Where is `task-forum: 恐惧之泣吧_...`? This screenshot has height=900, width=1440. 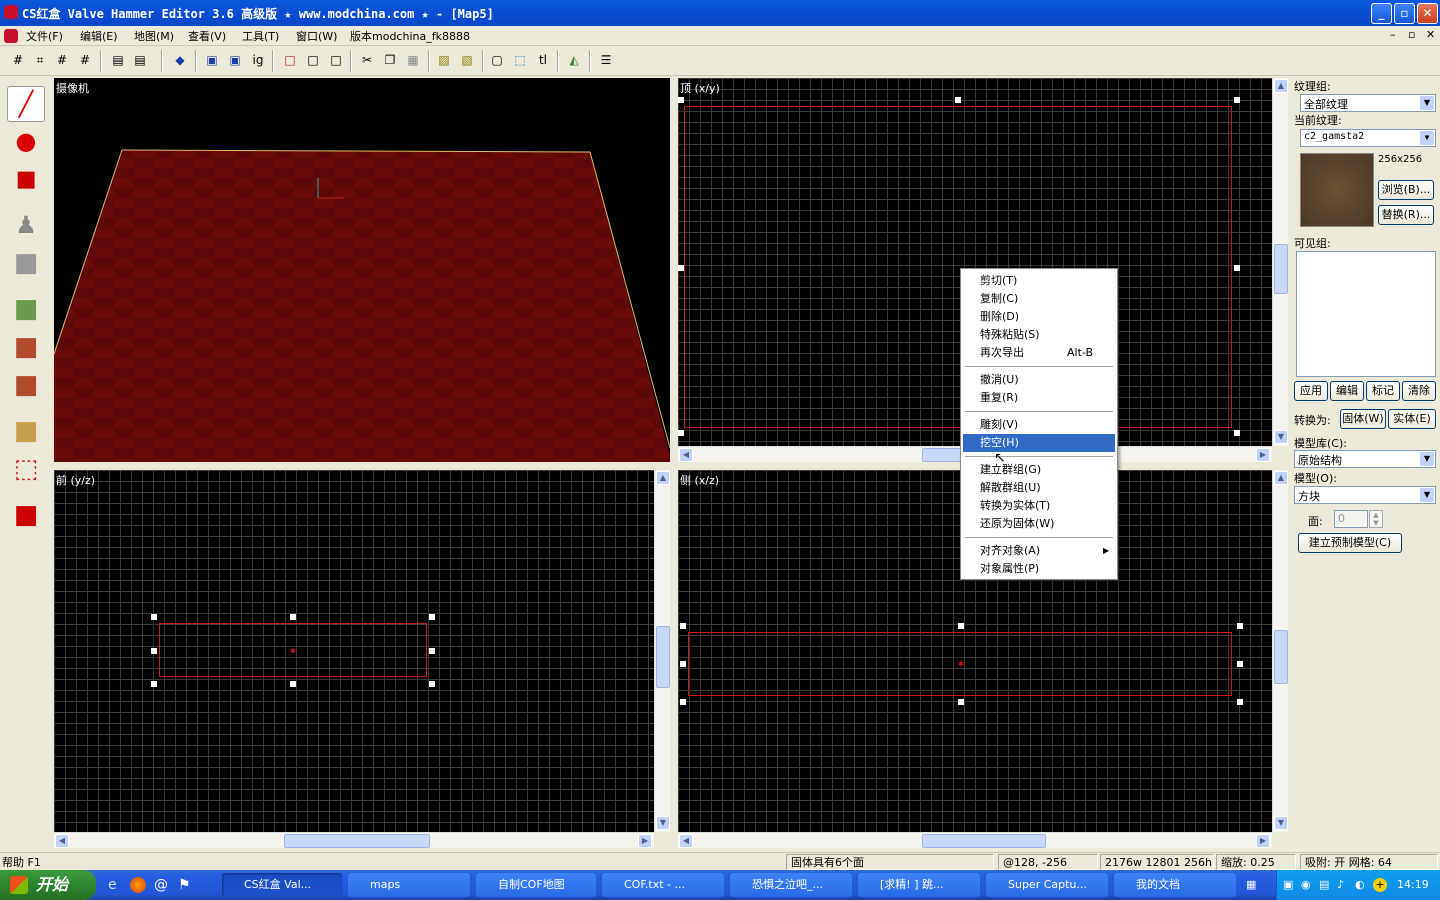
task-forum: 恐惧之泣吧_... is located at coordinates (791, 885).